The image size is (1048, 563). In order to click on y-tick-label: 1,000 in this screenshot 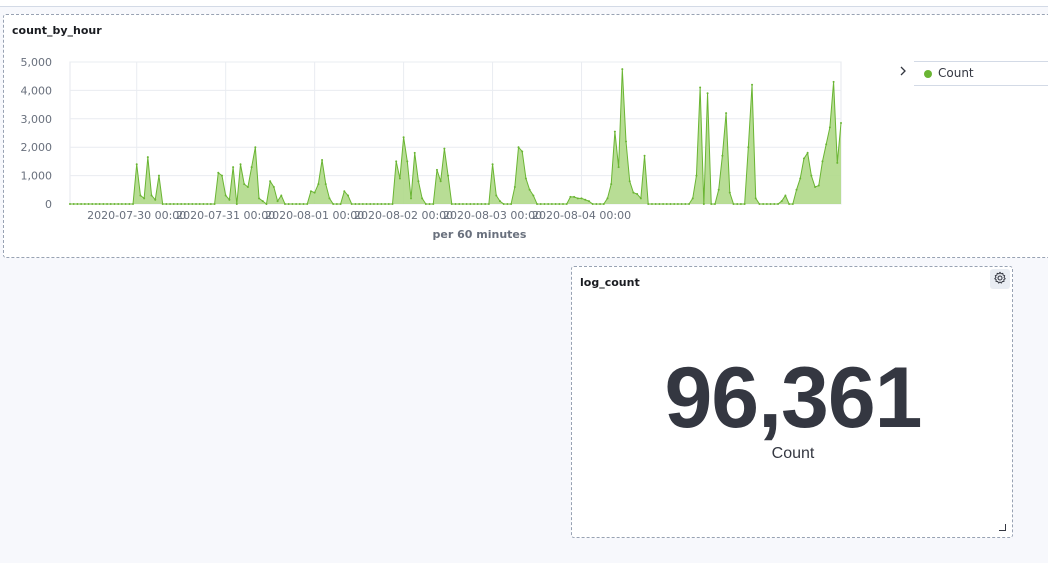, I will do `click(37, 176)`.